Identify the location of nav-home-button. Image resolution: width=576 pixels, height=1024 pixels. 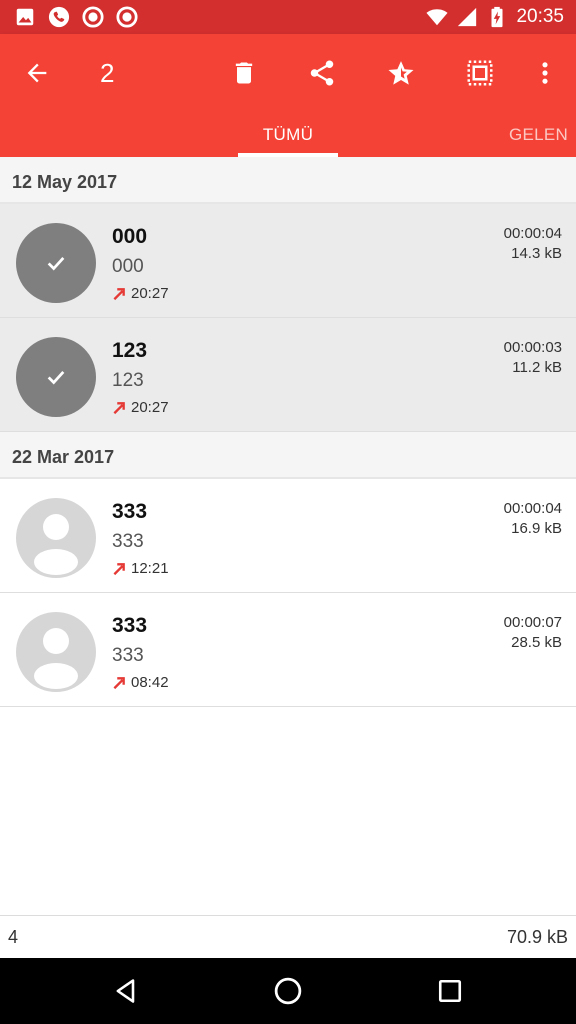
(288, 991).